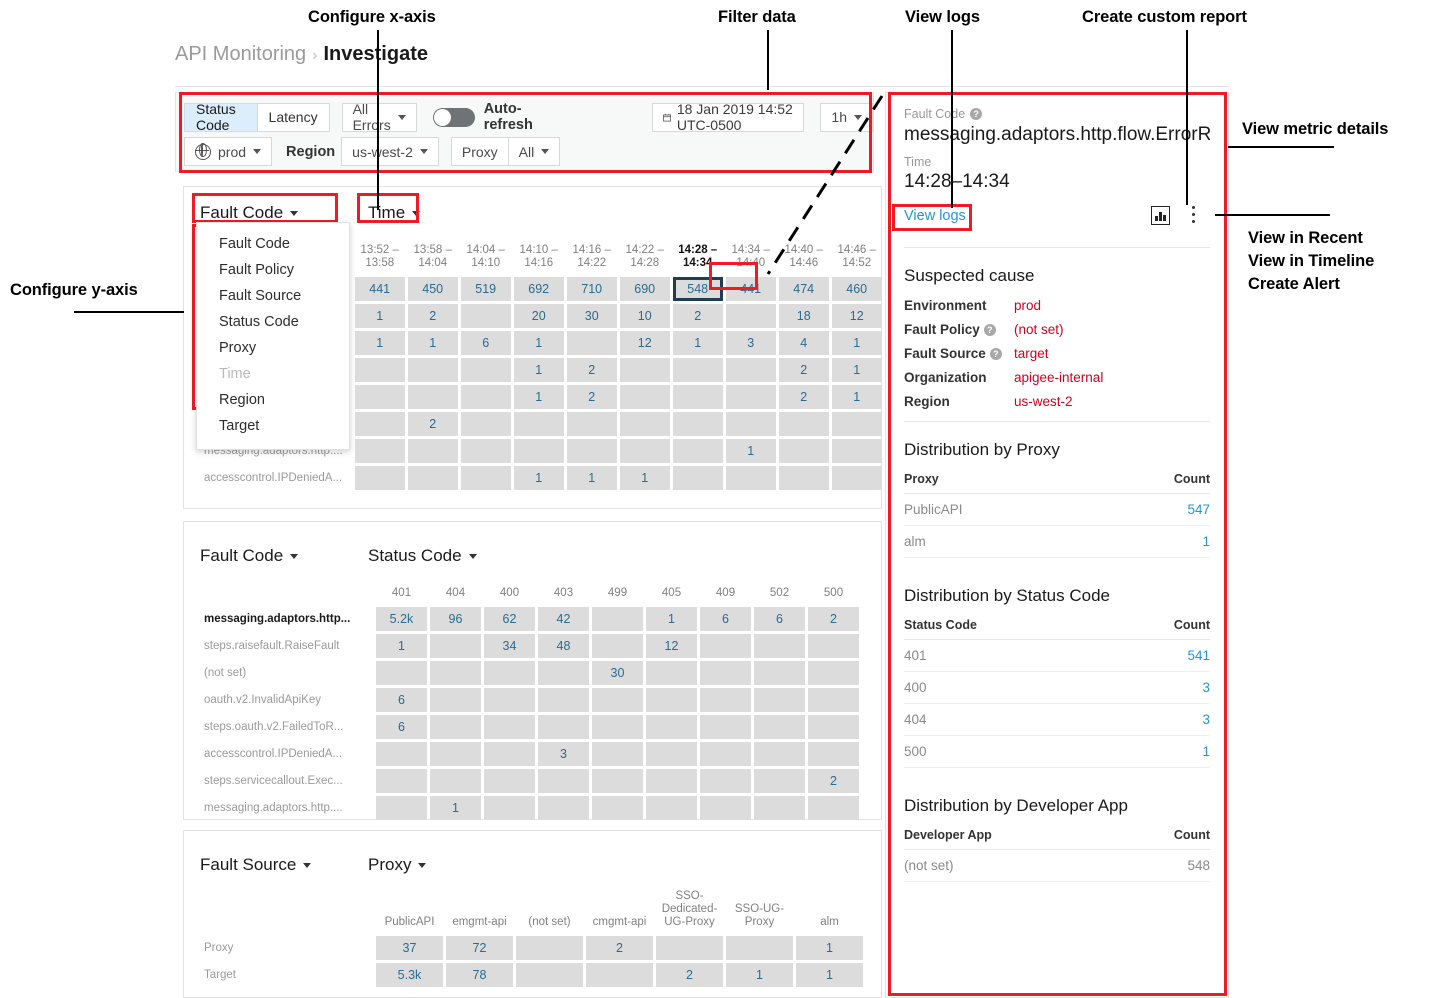 This screenshot has width=1429, height=998. Describe the element at coordinates (509, 646) in the screenshot. I see `heatmap-cell: 34` at that location.